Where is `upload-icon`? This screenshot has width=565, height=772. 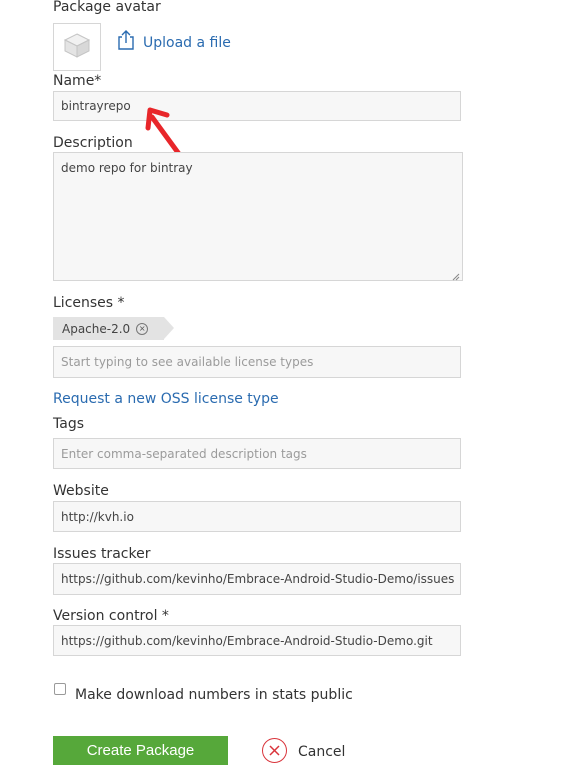 upload-icon is located at coordinates (126, 42).